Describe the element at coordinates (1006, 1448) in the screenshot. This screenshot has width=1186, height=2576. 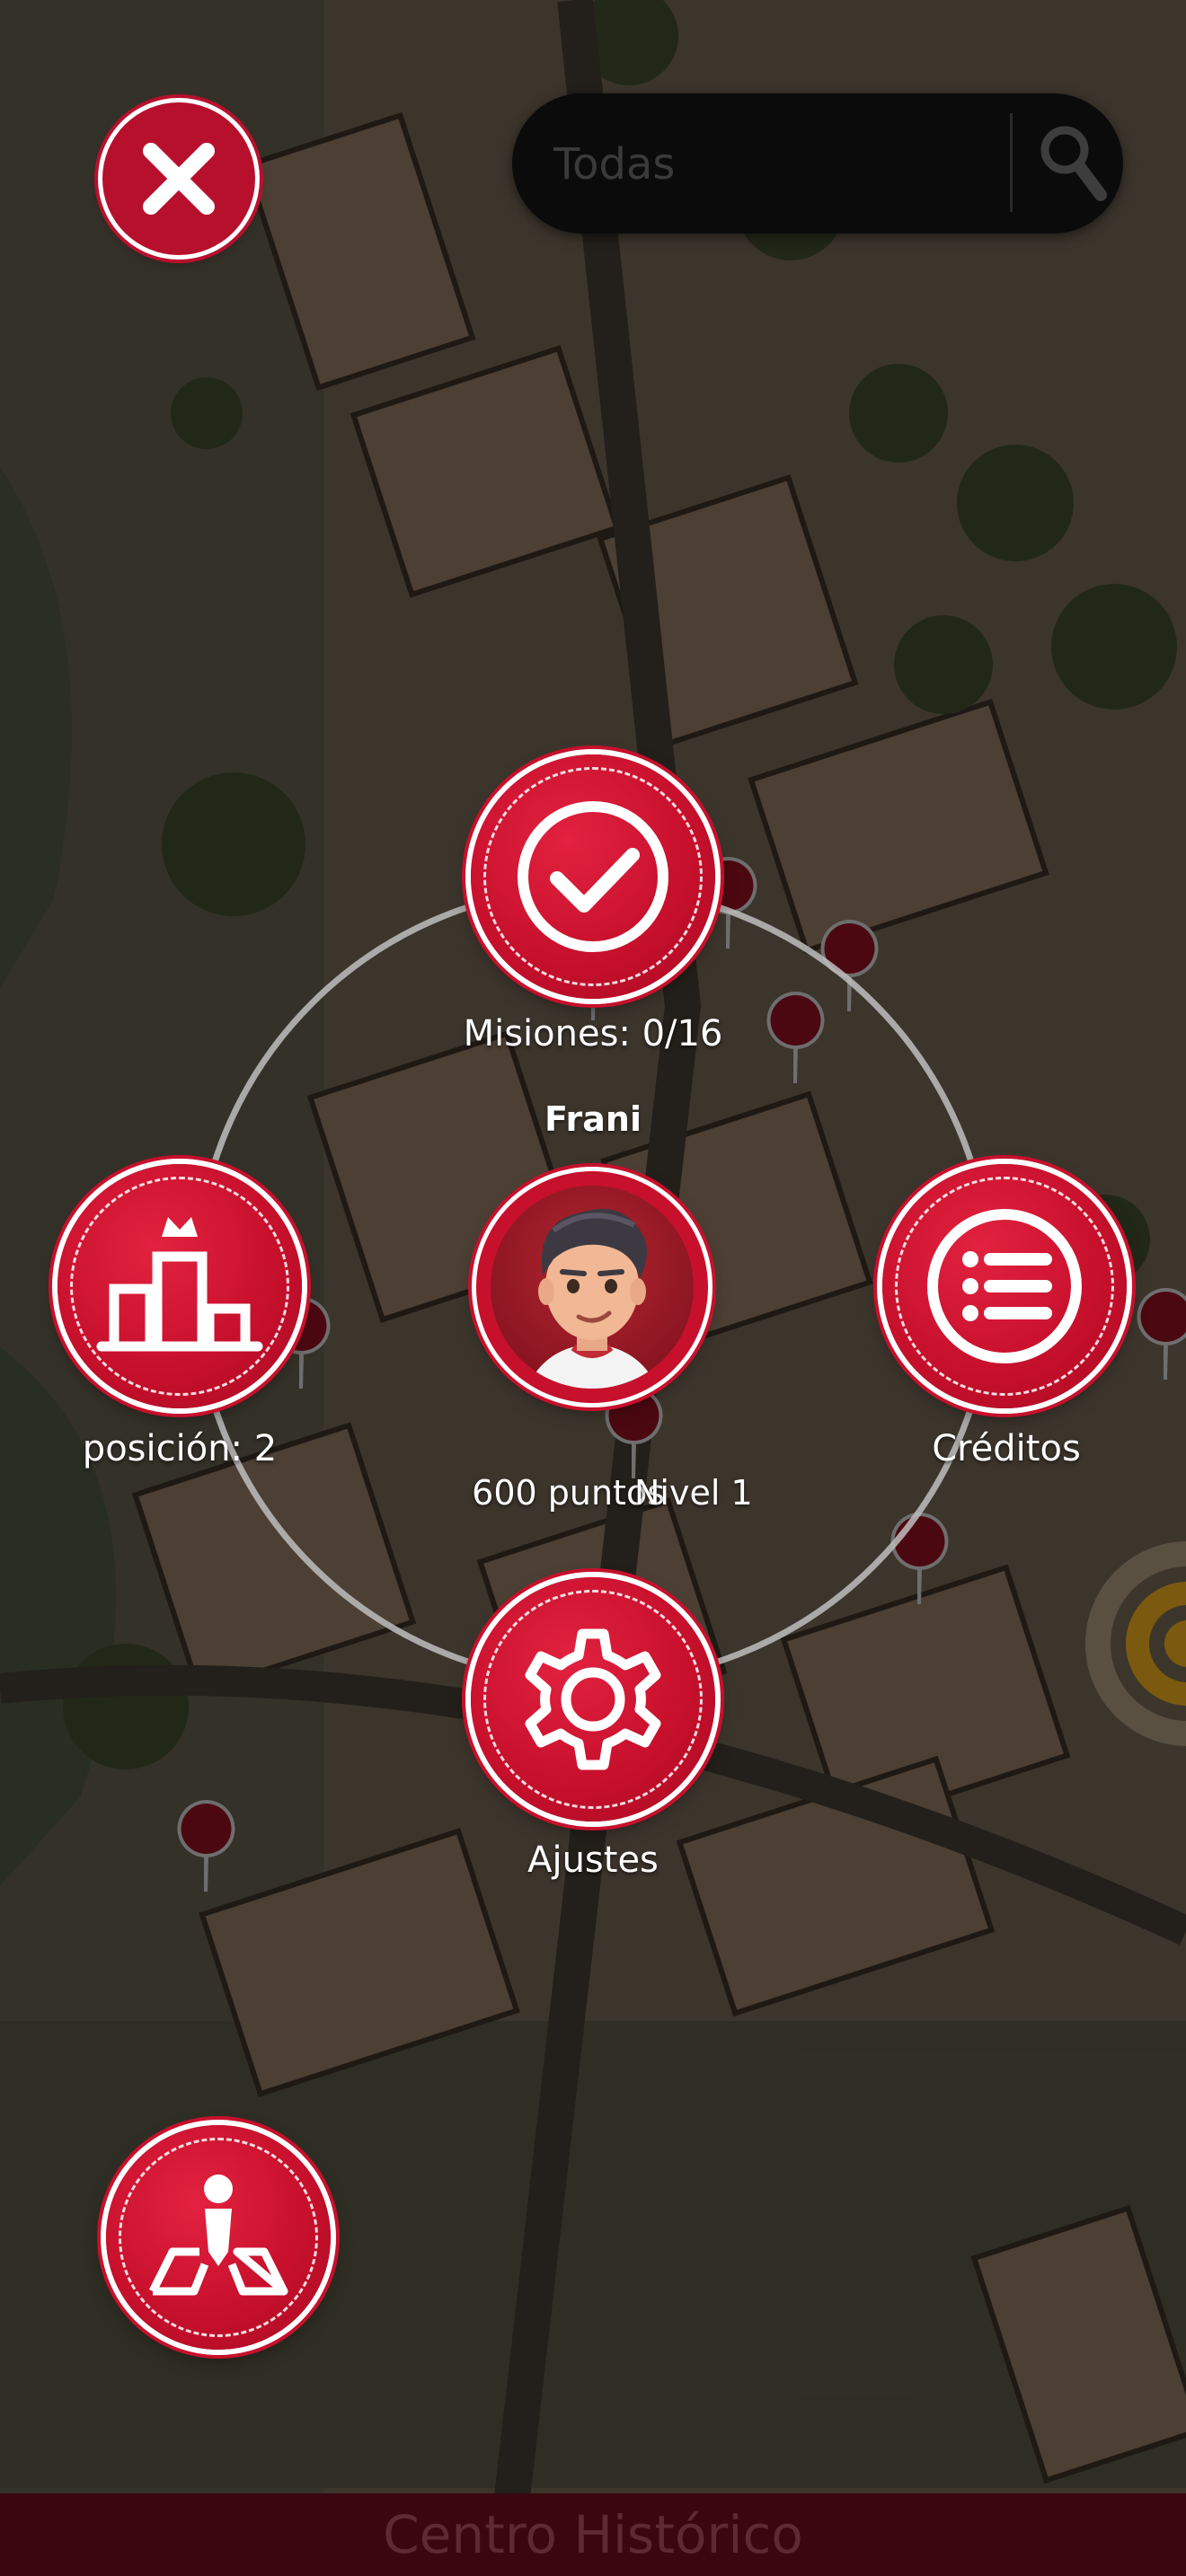
I see `credits-label: Créditos` at that location.